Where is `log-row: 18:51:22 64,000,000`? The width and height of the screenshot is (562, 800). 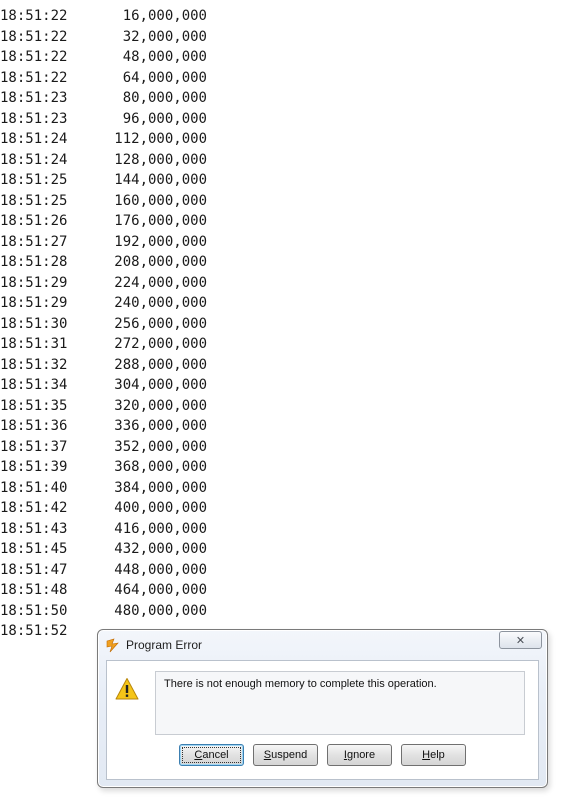
log-row: 18:51:22 64,000,000 is located at coordinates (103, 78).